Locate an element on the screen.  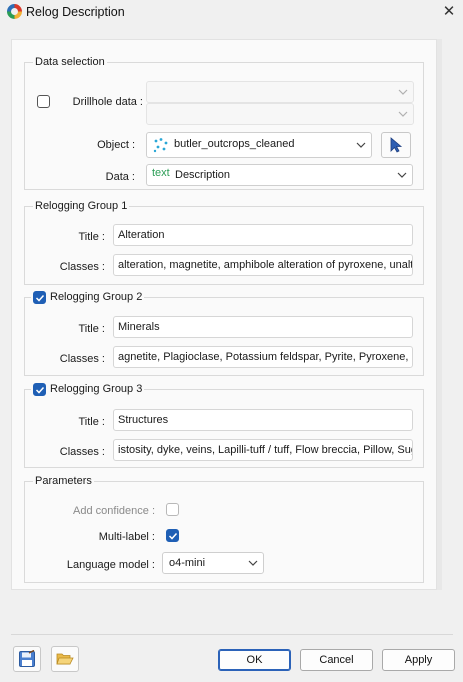
relog-group-2-legend: Relogging Group 2 is located at coordinates (88, 297).